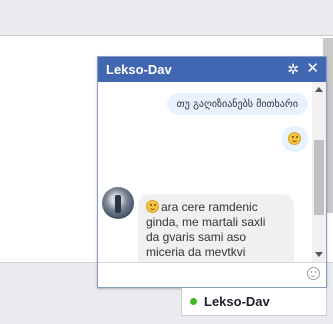 This screenshot has height=324, width=333. What do you see at coordinates (118, 203) in the screenshot?
I see `avatar` at bounding box center [118, 203].